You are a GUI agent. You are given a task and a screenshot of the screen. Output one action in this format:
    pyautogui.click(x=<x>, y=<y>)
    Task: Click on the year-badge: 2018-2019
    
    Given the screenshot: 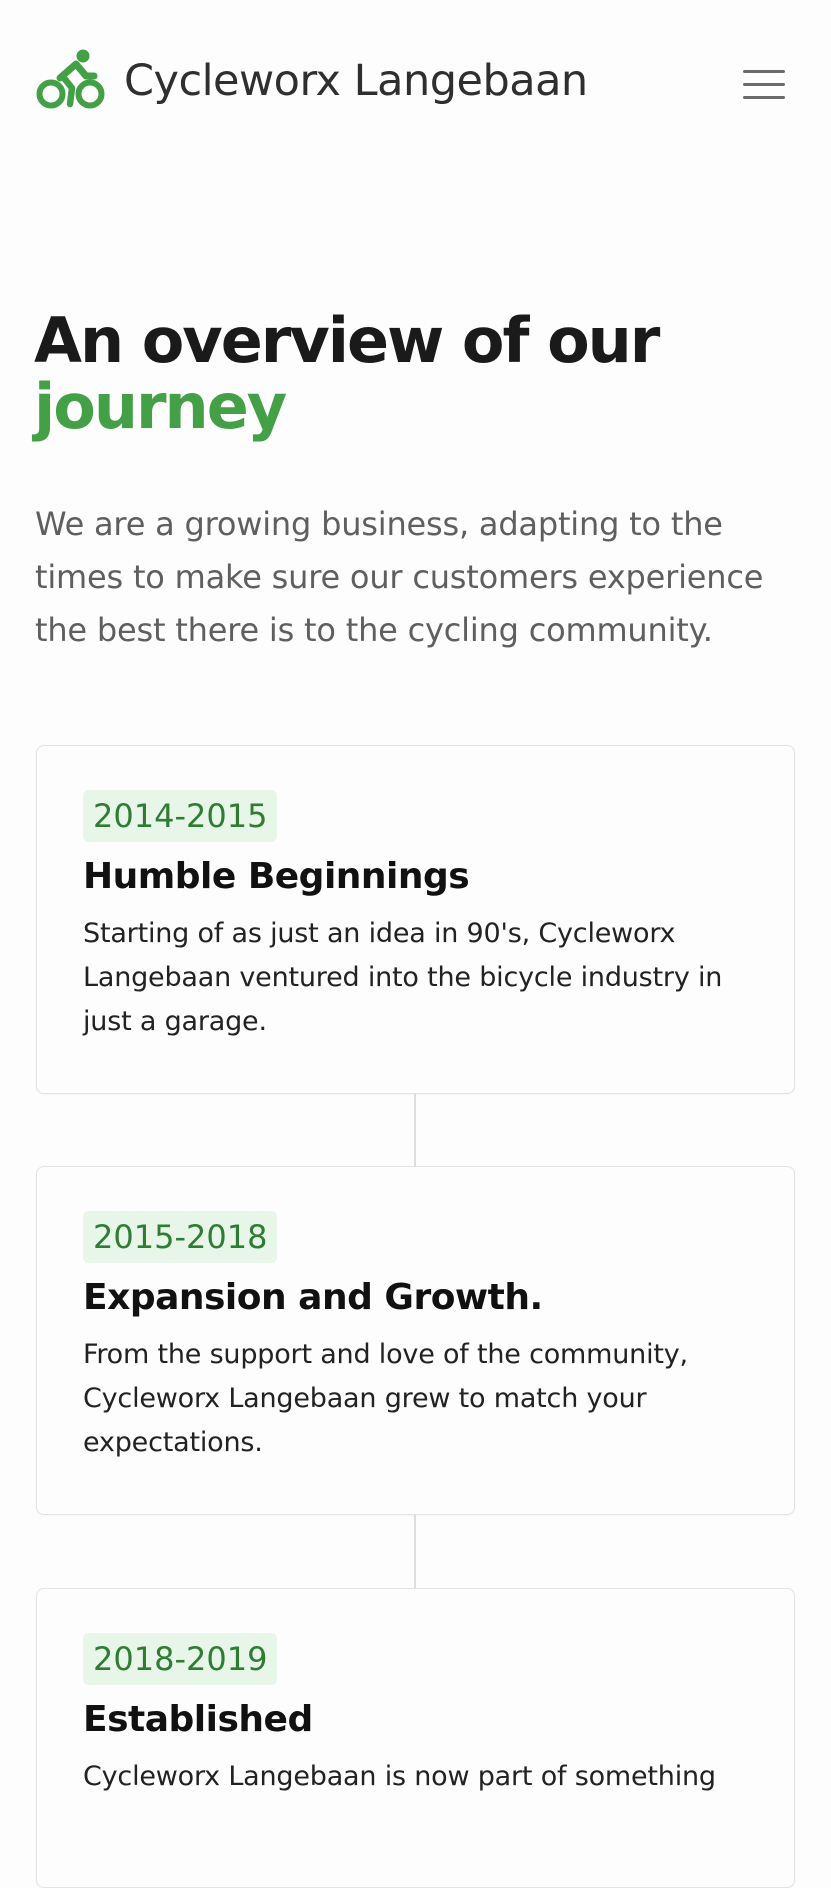 What is the action you would take?
    pyautogui.click(x=180, y=1659)
    